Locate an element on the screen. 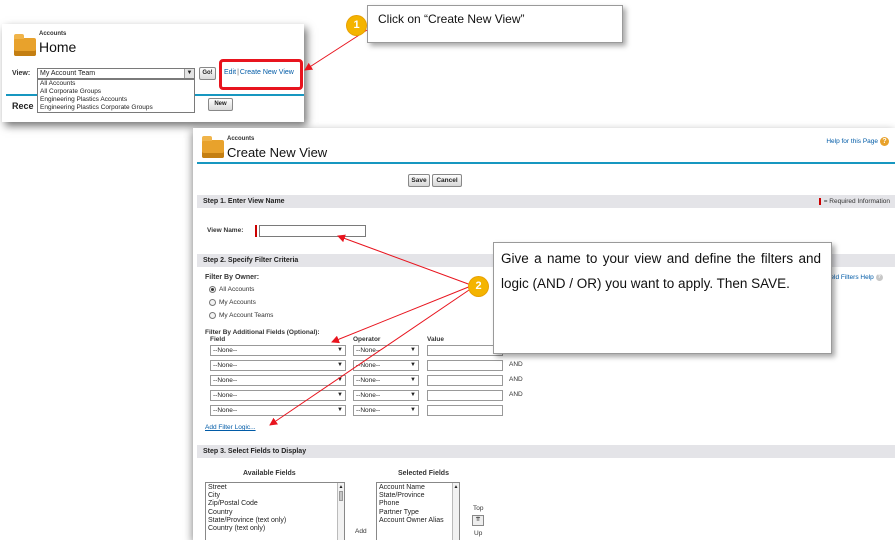 The width and height of the screenshot is (895, 540). owner-option-all-accounts: All Accounts is located at coordinates (231, 289).